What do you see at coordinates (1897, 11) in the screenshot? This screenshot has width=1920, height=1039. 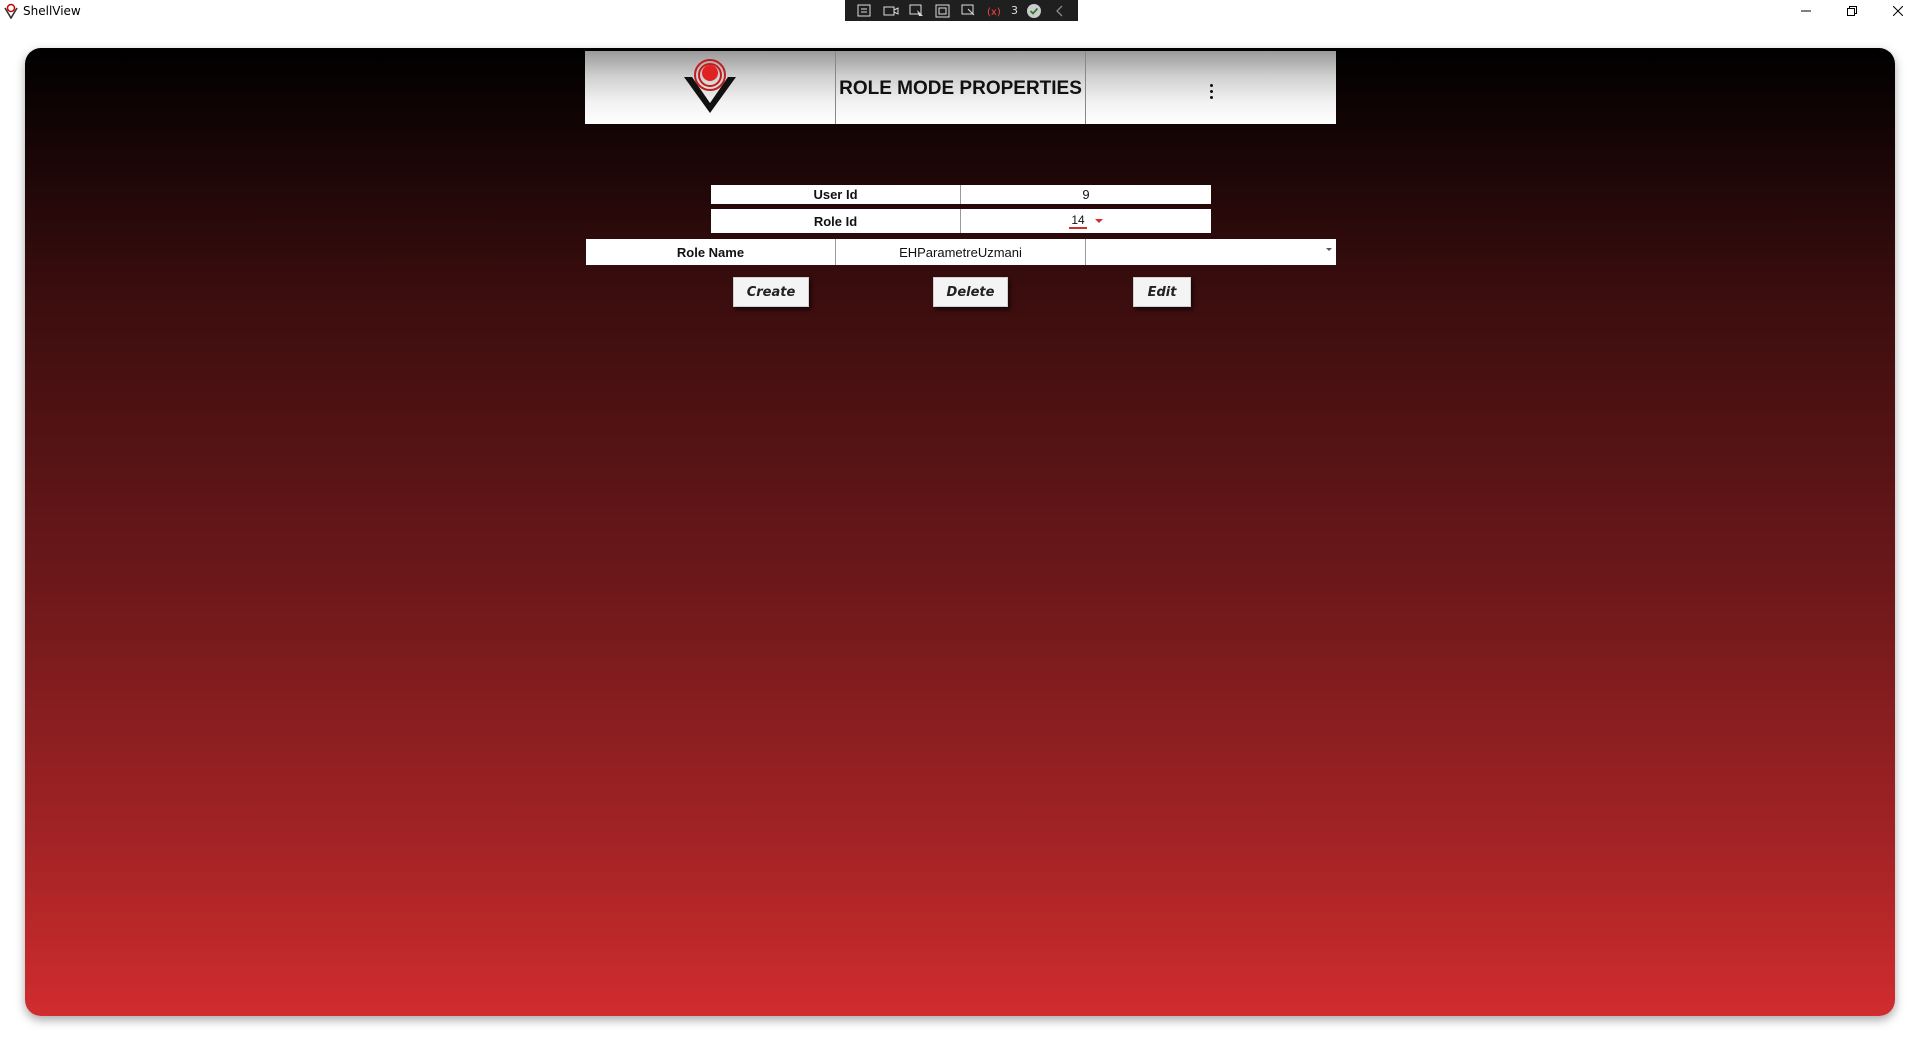 I see `close-icon` at bounding box center [1897, 11].